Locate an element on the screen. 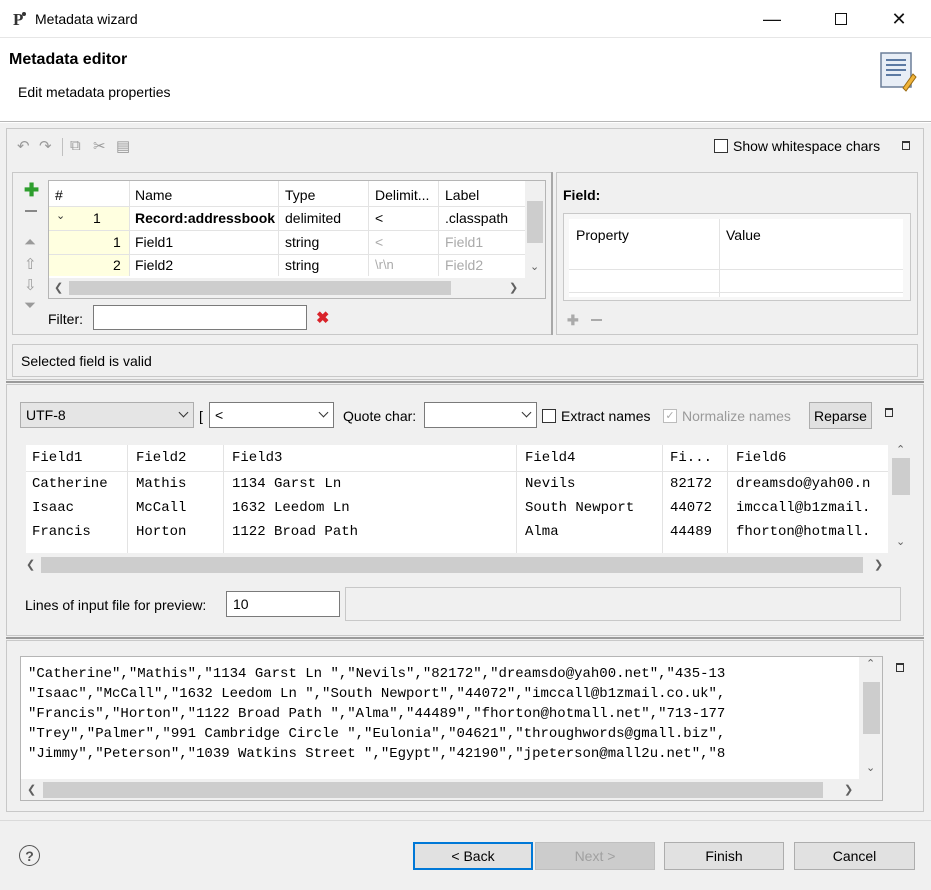 This screenshot has width=931, height=890. column-header-property: Property is located at coordinates (602, 235).